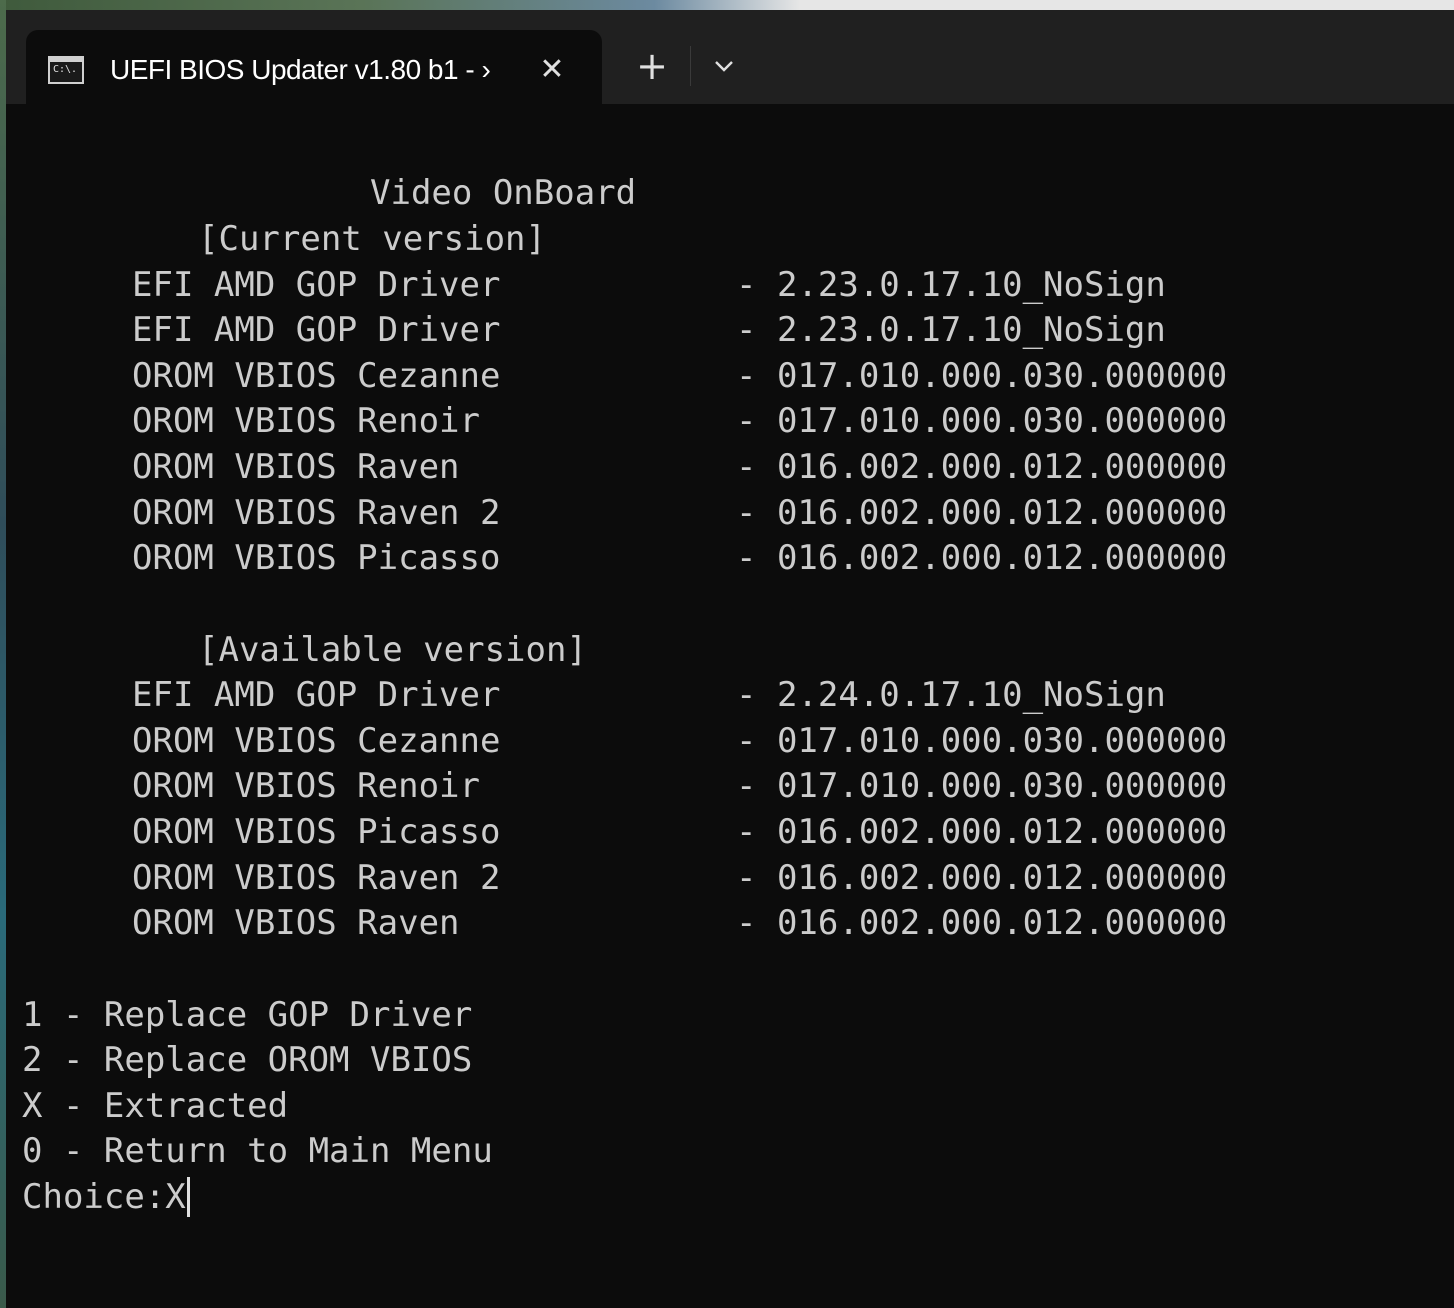 Image resolution: width=1454 pixels, height=1308 pixels. I want to click on available-item-version: - 2.24.0.17.10_NoSign, so click(951, 695).